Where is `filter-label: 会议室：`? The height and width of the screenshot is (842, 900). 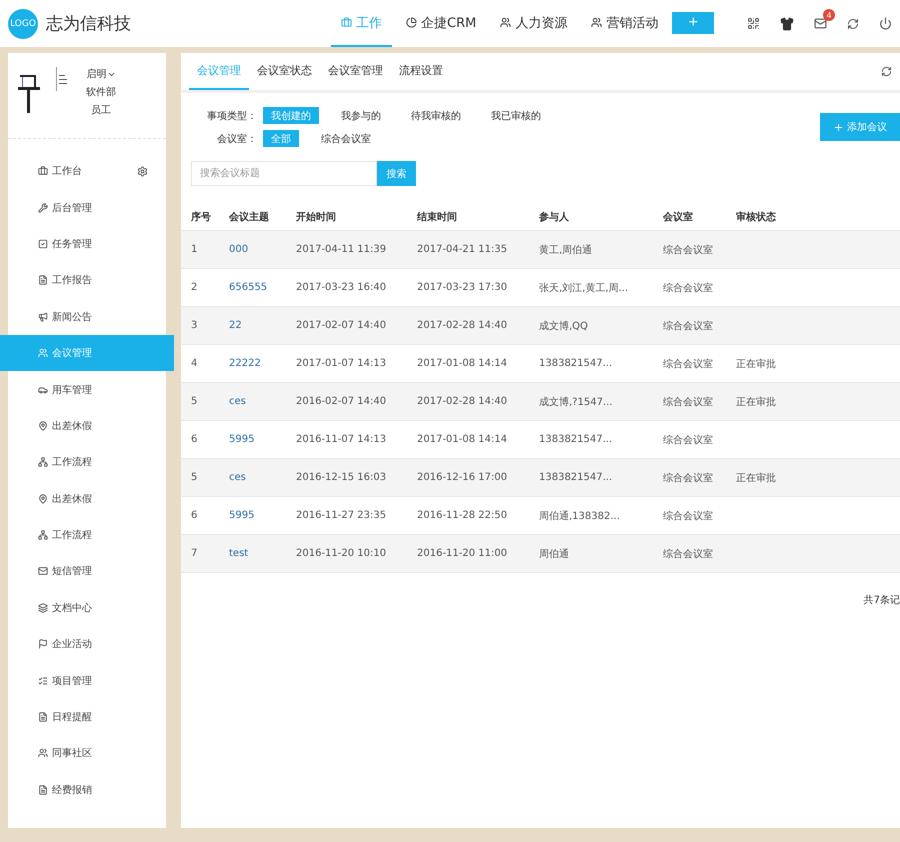 filter-label: 会议室： is located at coordinates (236, 139).